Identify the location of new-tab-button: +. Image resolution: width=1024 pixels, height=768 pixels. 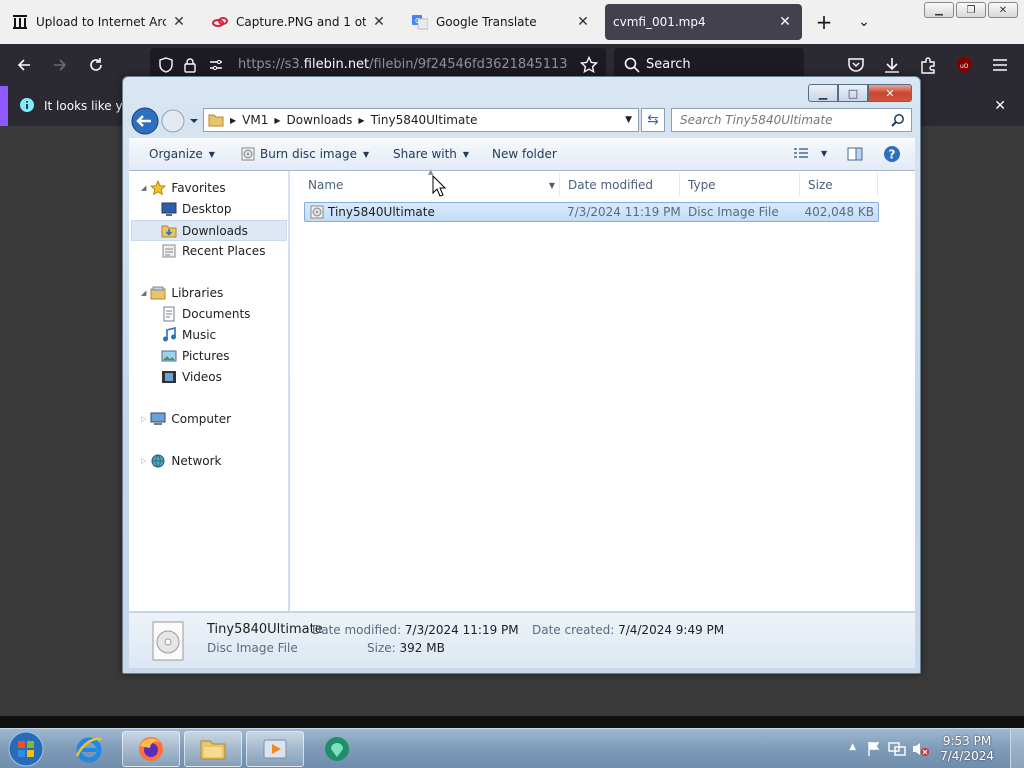
(824, 22).